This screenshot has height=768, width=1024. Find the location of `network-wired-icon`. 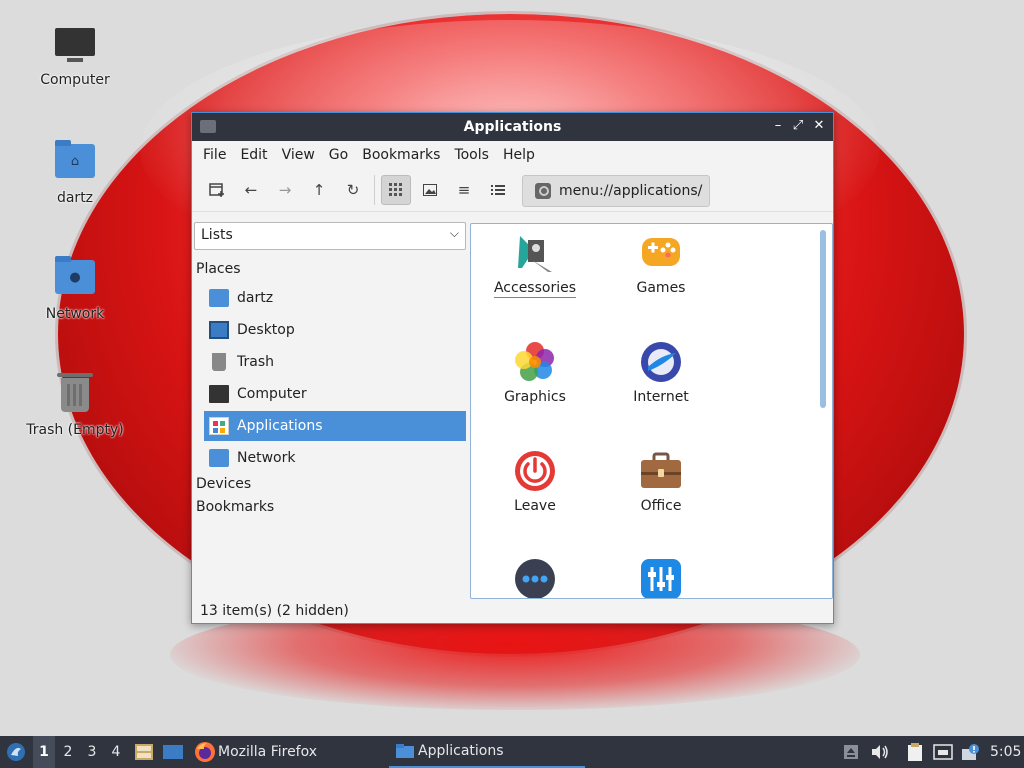

network-wired-icon is located at coordinates (943, 752).